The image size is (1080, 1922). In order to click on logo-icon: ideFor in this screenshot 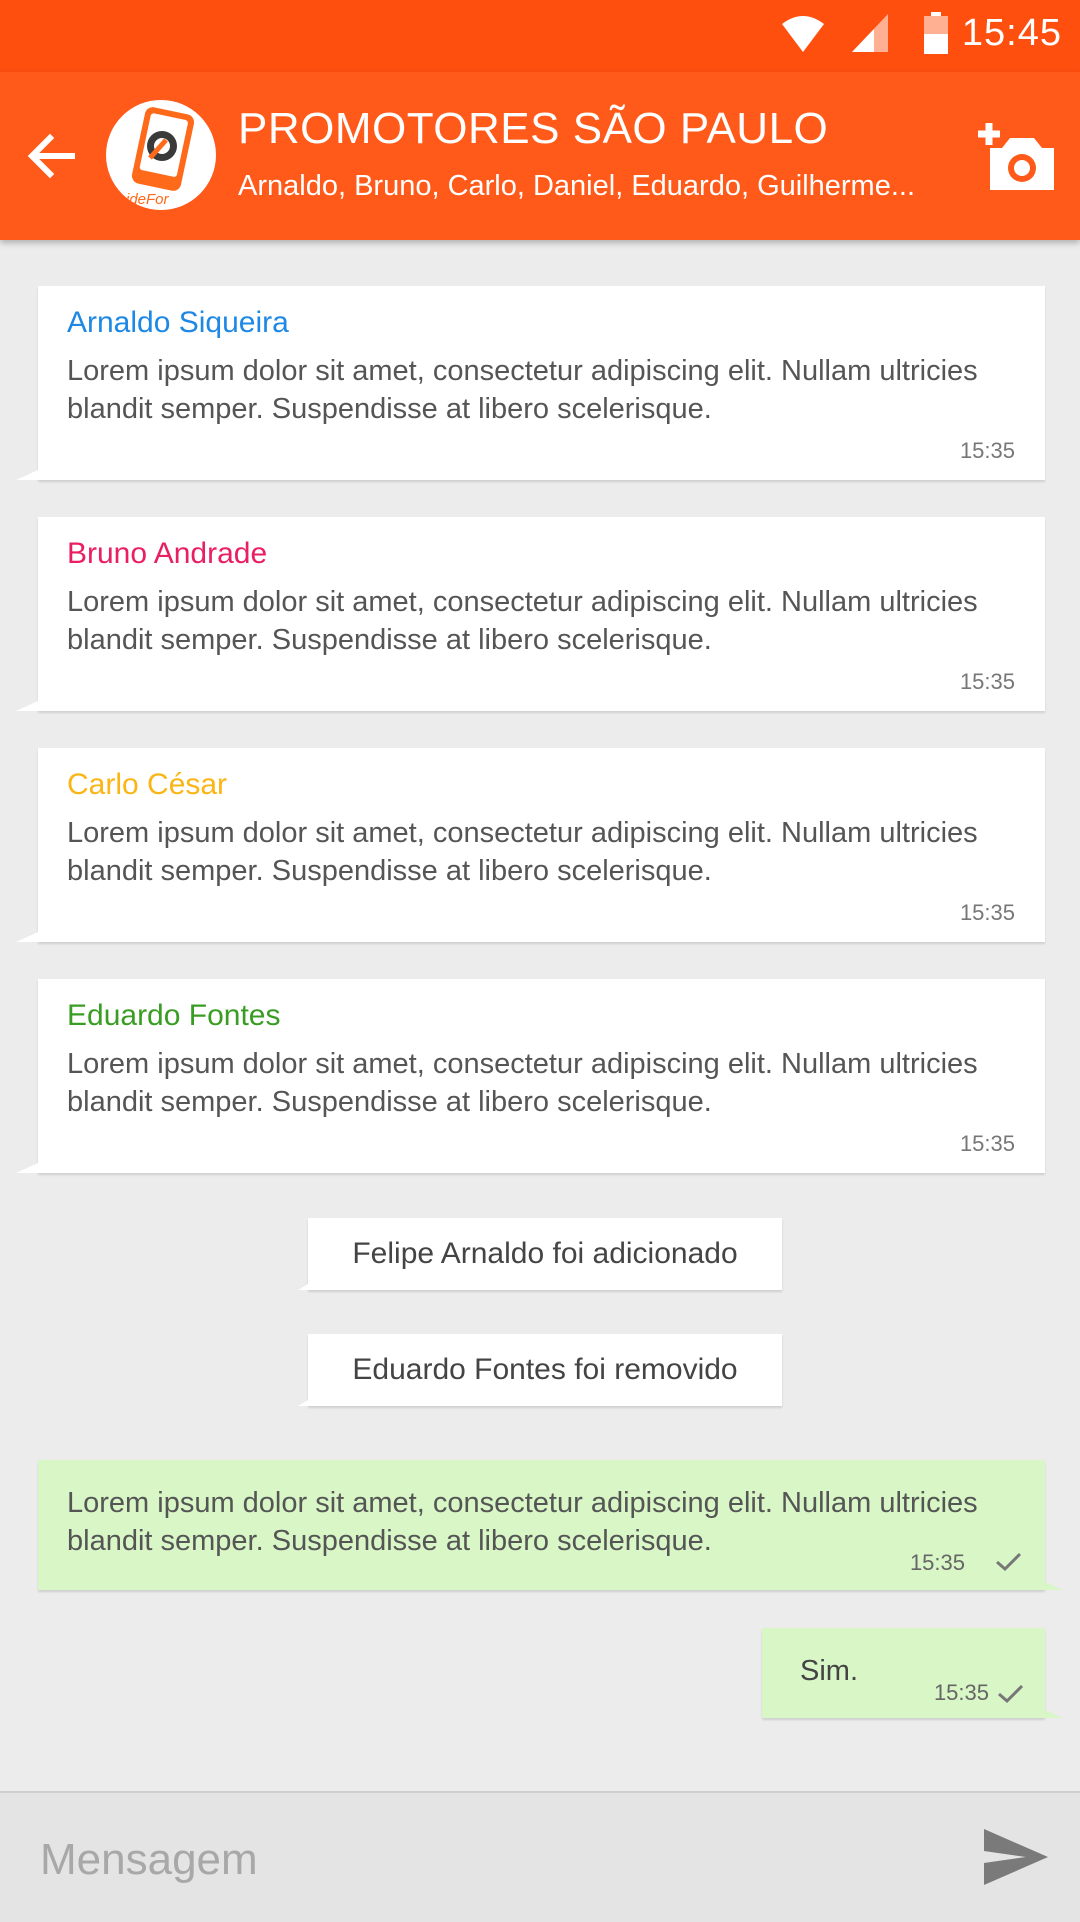, I will do `click(160, 157)`.